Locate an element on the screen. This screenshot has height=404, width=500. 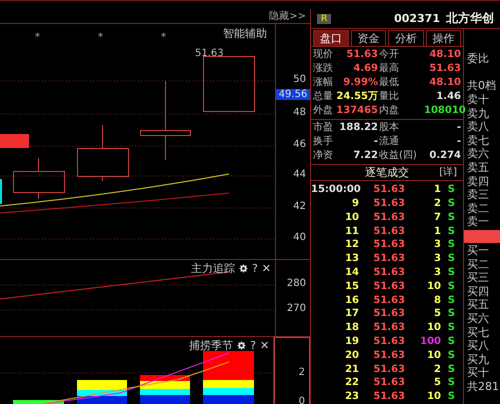
quote-label: 内盘 is located at coordinates (389, 111).